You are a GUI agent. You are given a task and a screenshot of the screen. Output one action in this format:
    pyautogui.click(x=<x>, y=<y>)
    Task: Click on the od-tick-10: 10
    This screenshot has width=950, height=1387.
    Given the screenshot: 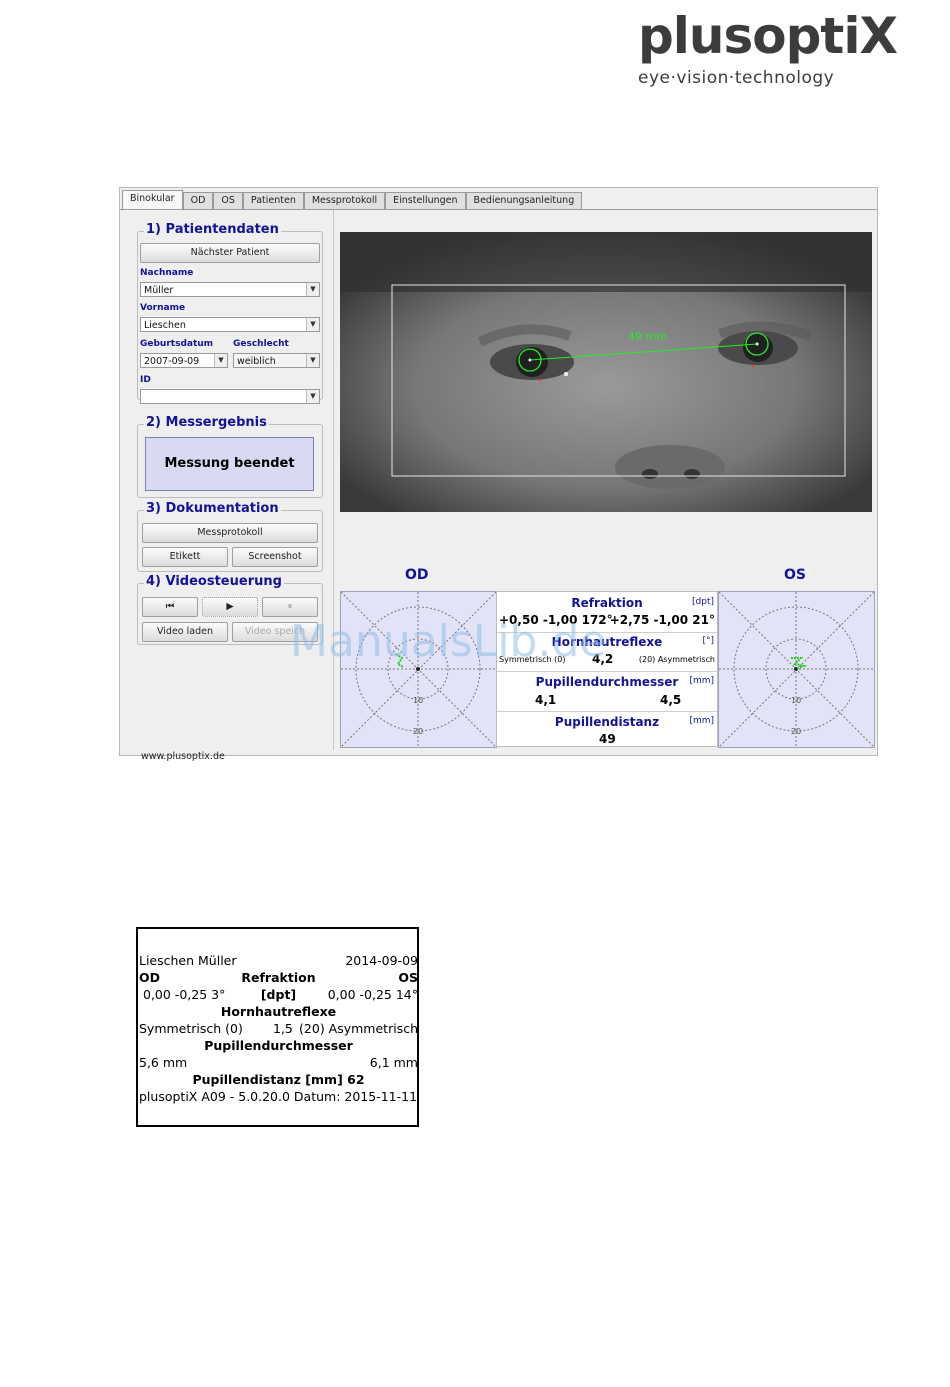 What is the action you would take?
    pyautogui.click(x=418, y=700)
    